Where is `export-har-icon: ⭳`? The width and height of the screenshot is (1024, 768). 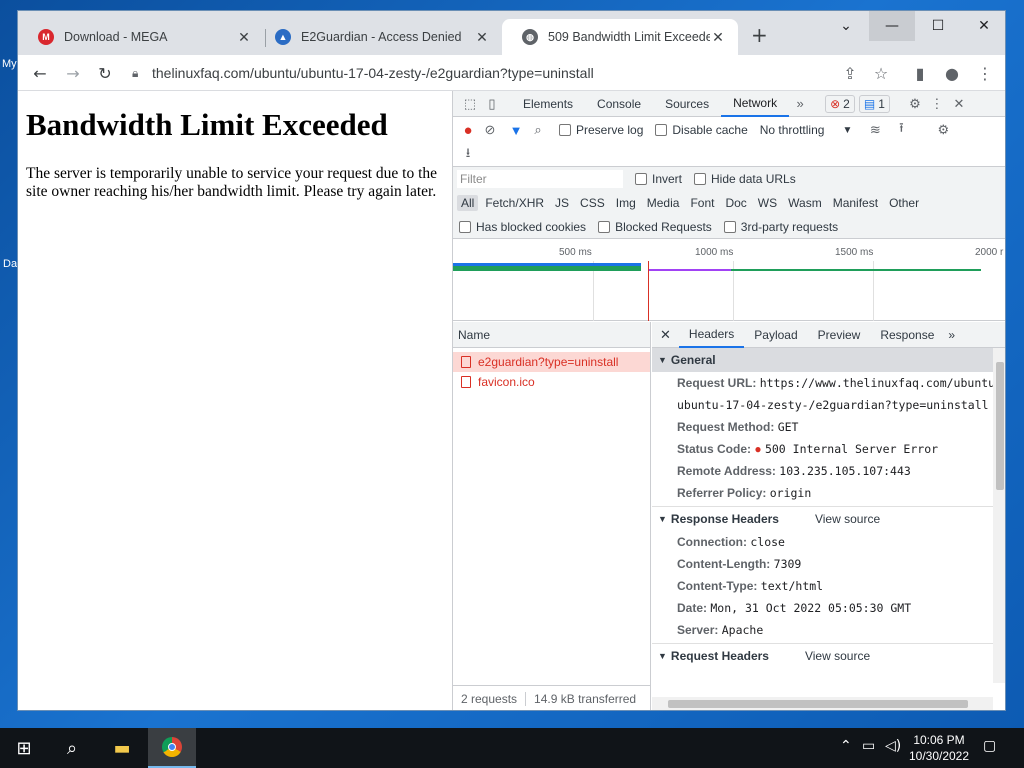
export-har-icon: ⭳ is located at coordinates (468, 155).